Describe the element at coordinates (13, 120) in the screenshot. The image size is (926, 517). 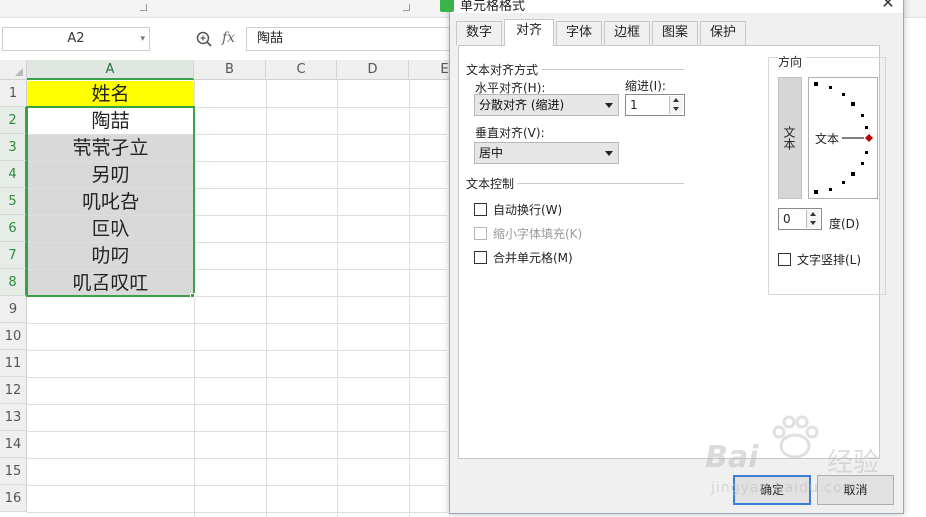
I see `row-header: 2` at that location.